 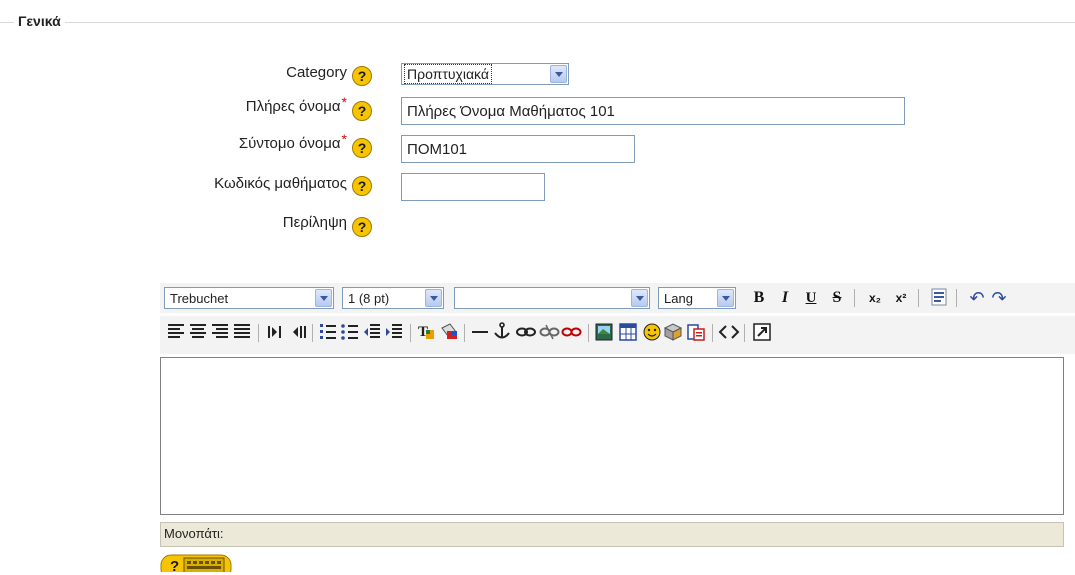 I want to click on format-select, so click(x=552, y=298).